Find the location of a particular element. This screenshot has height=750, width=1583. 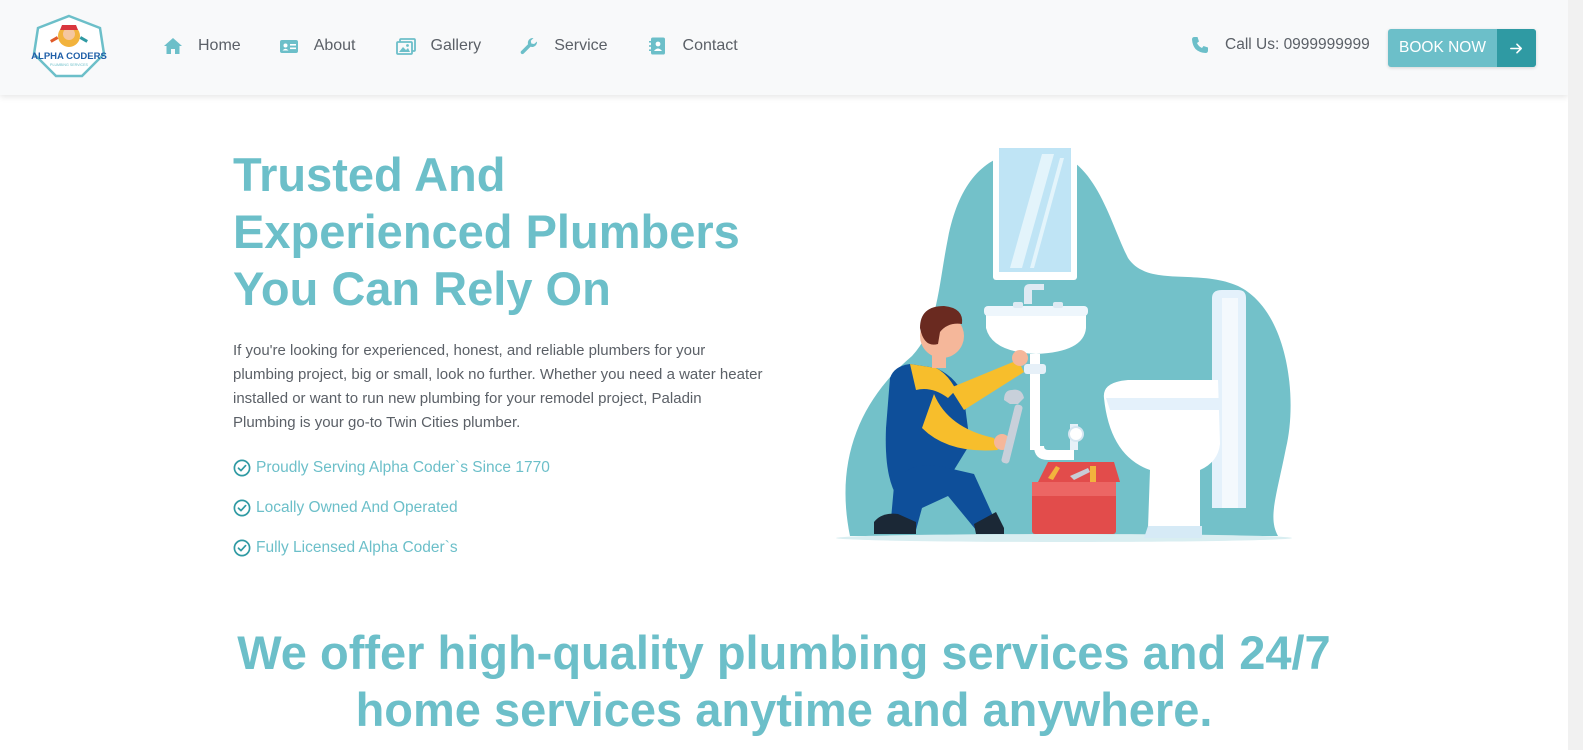

feature-item: Fully Licensed Alpha Coder`s is located at coordinates (391, 548).